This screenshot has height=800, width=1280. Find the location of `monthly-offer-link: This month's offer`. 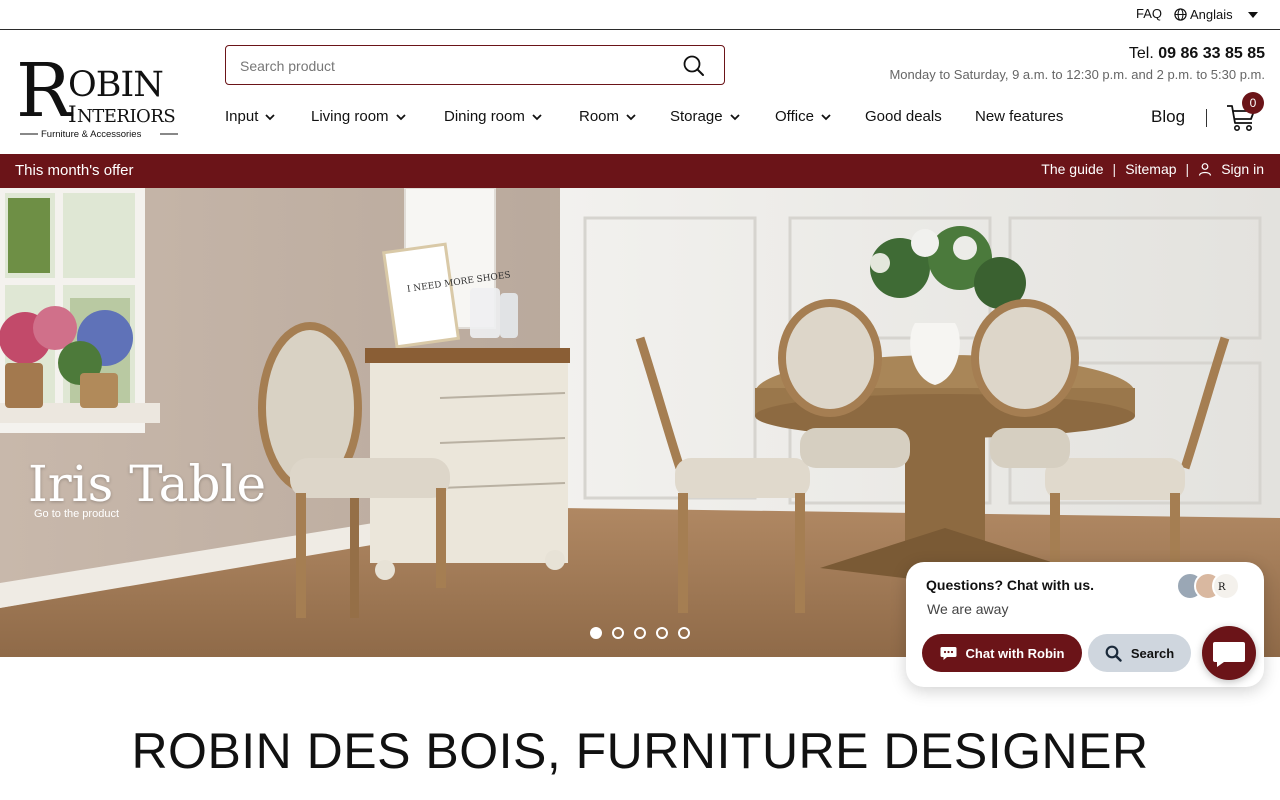

monthly-offer-link: This month's offer is located at coordinates (74, 170).